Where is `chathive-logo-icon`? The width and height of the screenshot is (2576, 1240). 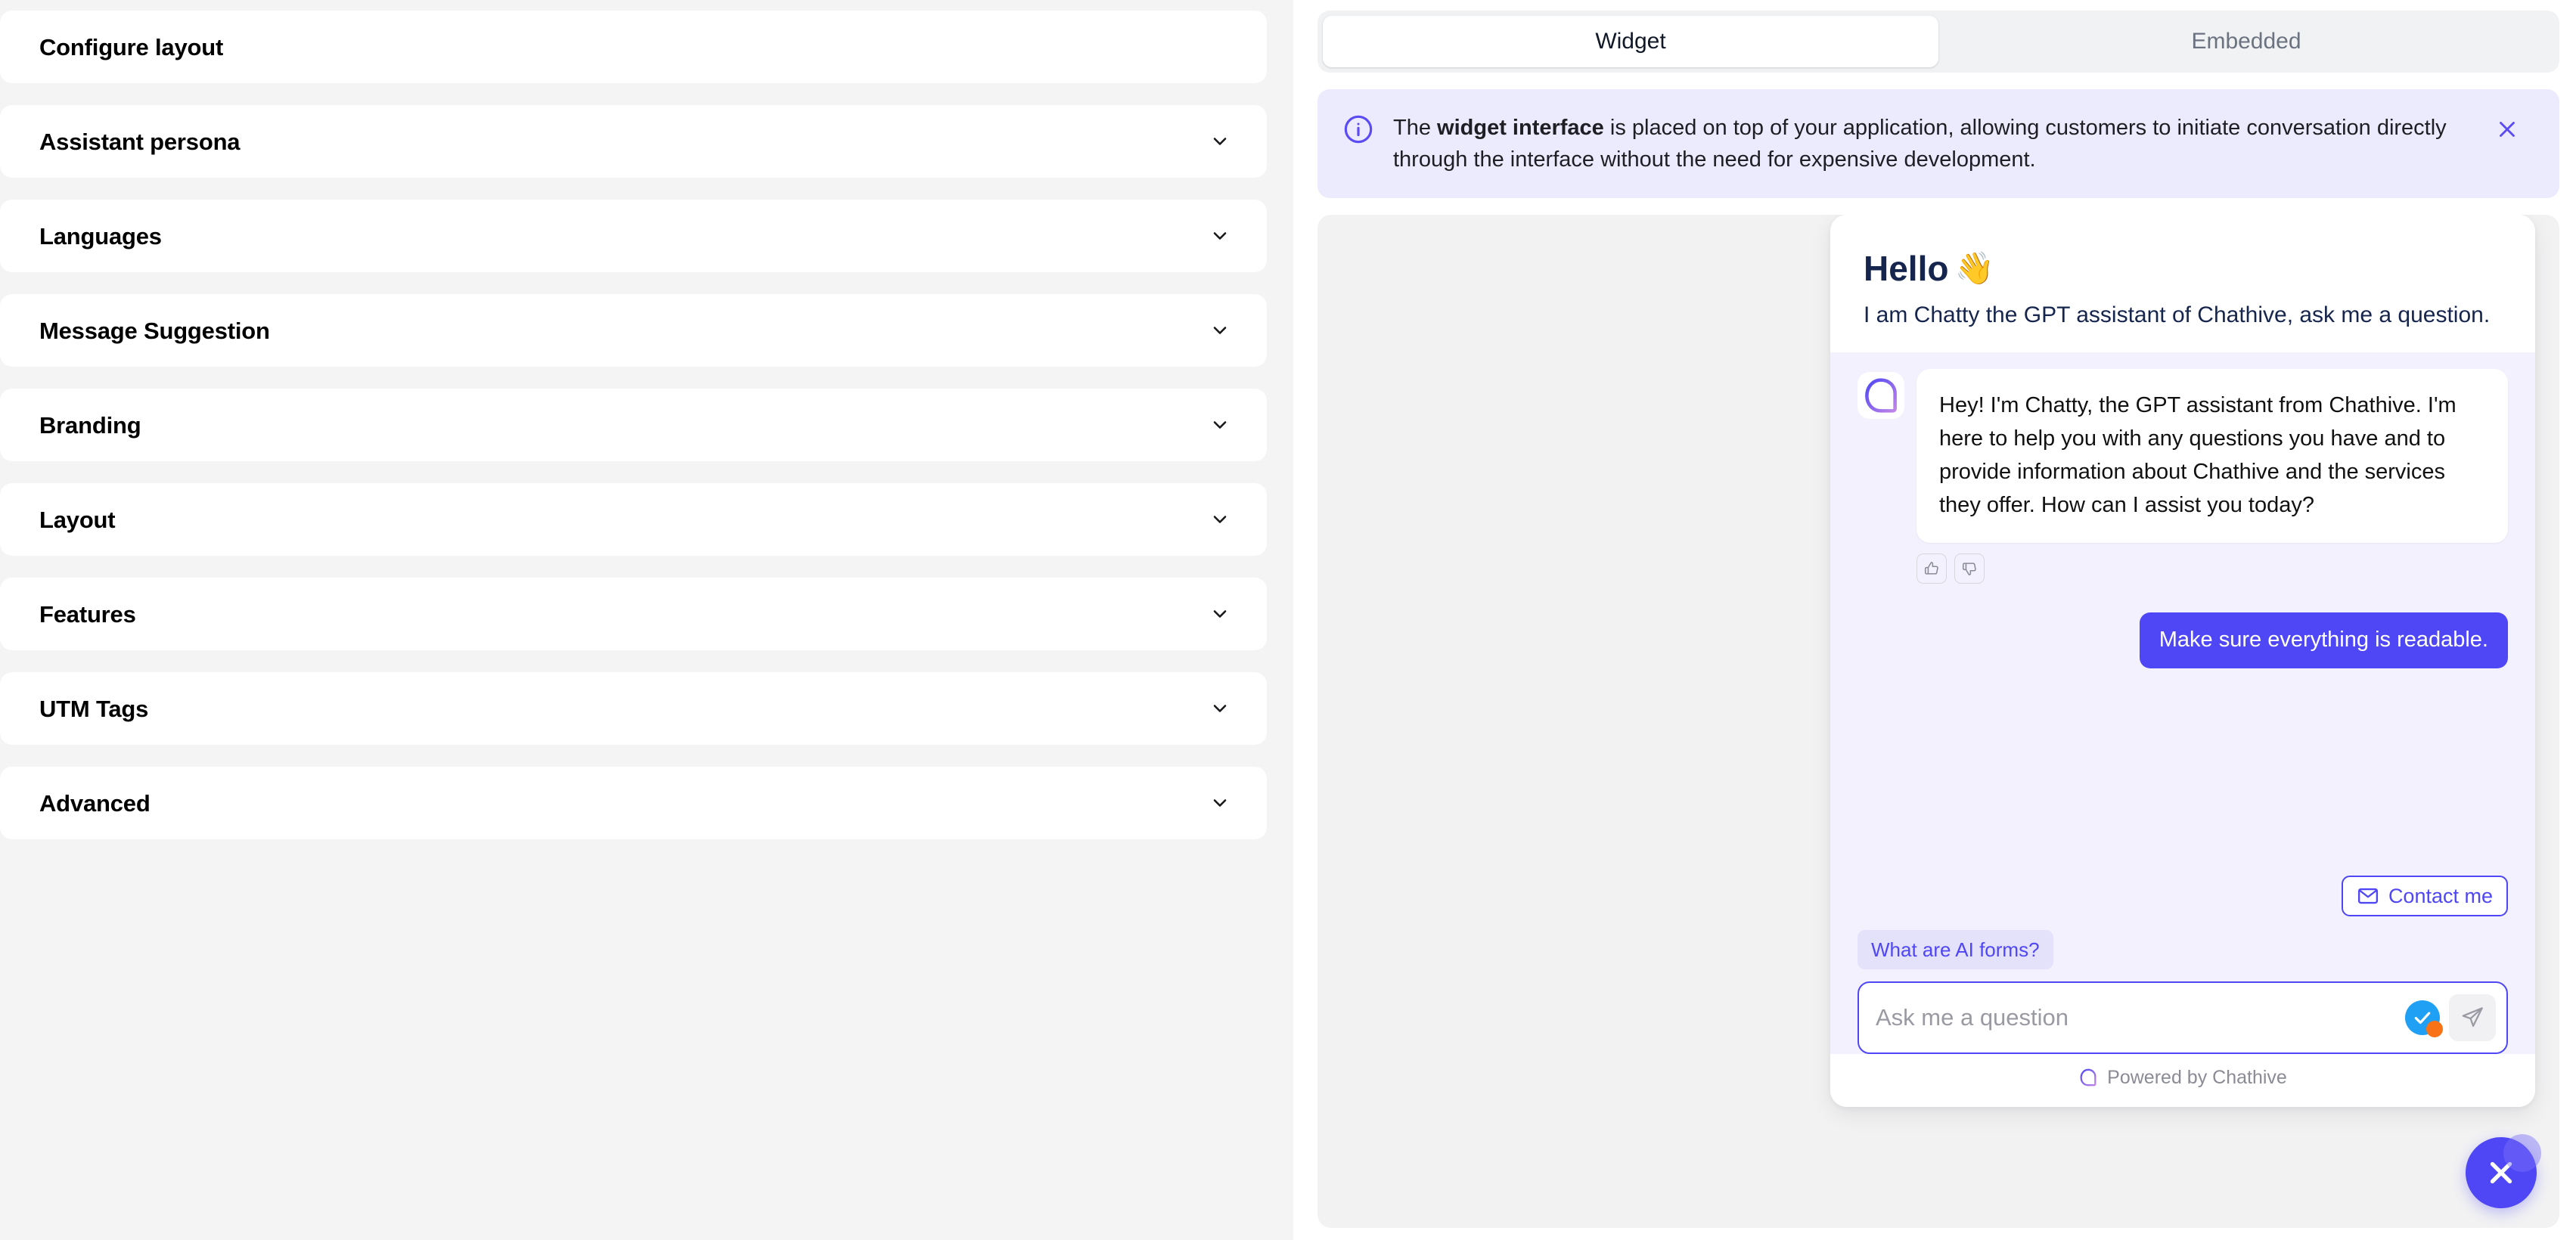 chathive-logo-icon is located at coordinates (2088, 1077).